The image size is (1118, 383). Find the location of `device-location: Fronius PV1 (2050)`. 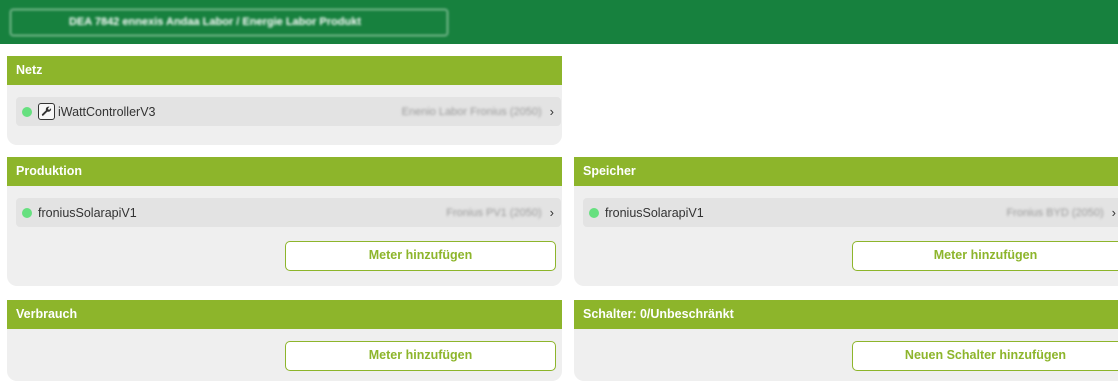

device-location: Fronius PV1 (2050) is located at coordinates (494, 212).